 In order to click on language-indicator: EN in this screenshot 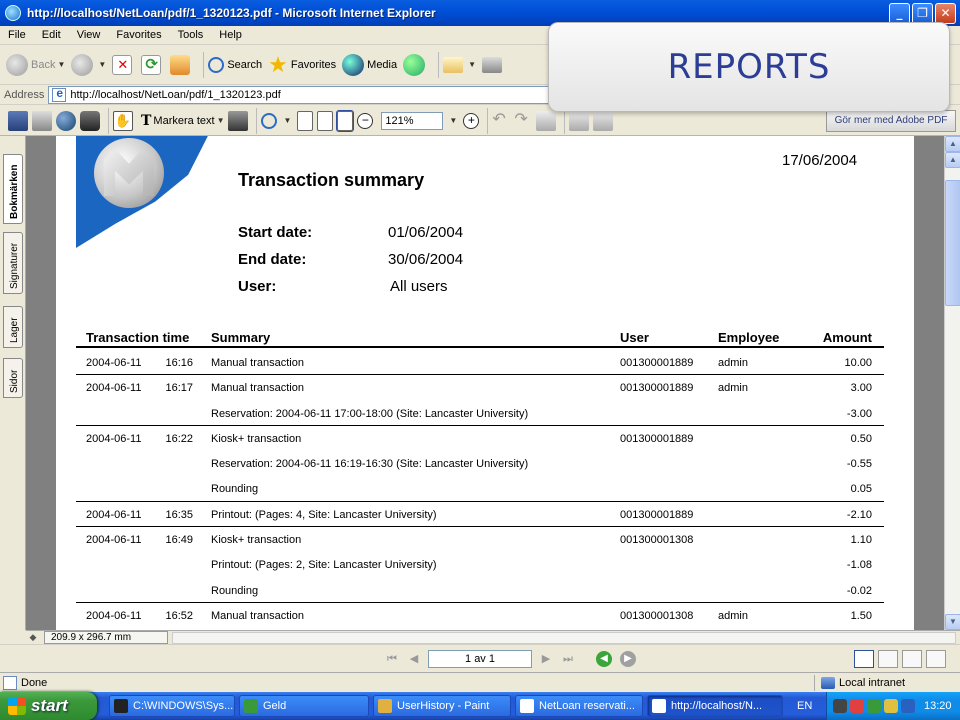, I will do `click(812, 706)`.